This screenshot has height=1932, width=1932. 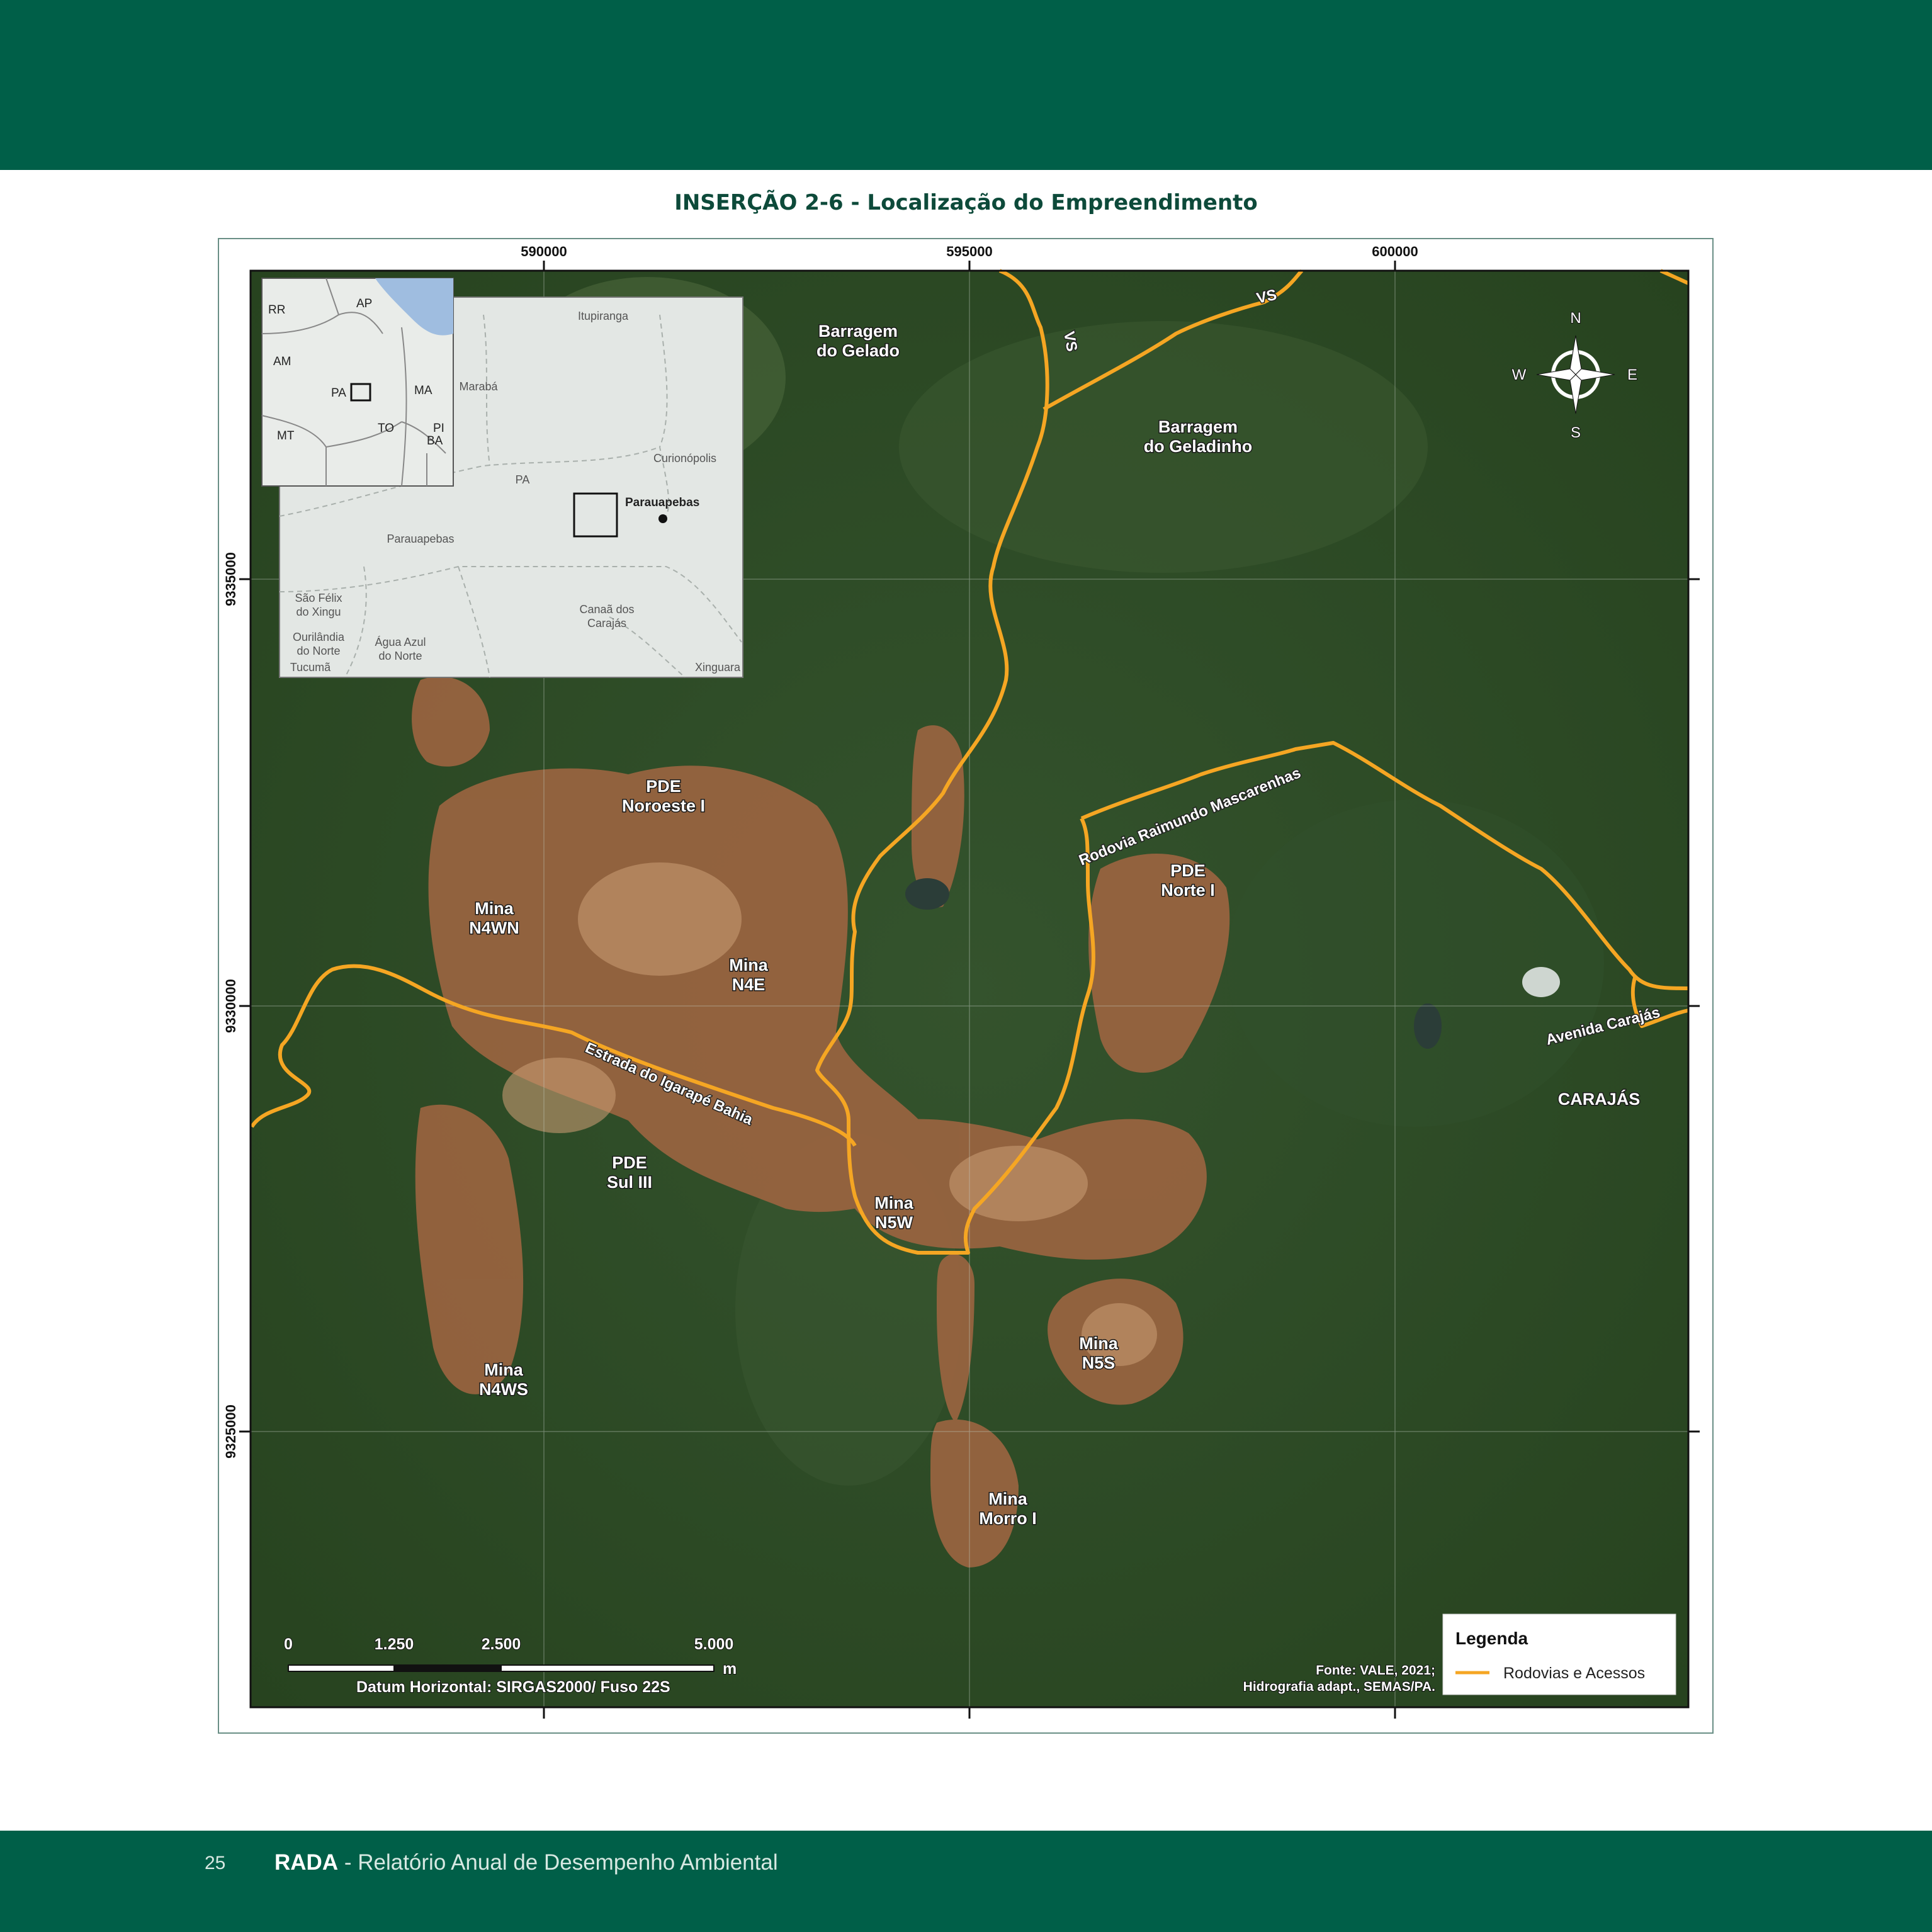 What do you see at coordinates (318, 612) in the screenshot?
I see `inset-sao-felix-2: do Xingu` at bounding box center [318, 612].